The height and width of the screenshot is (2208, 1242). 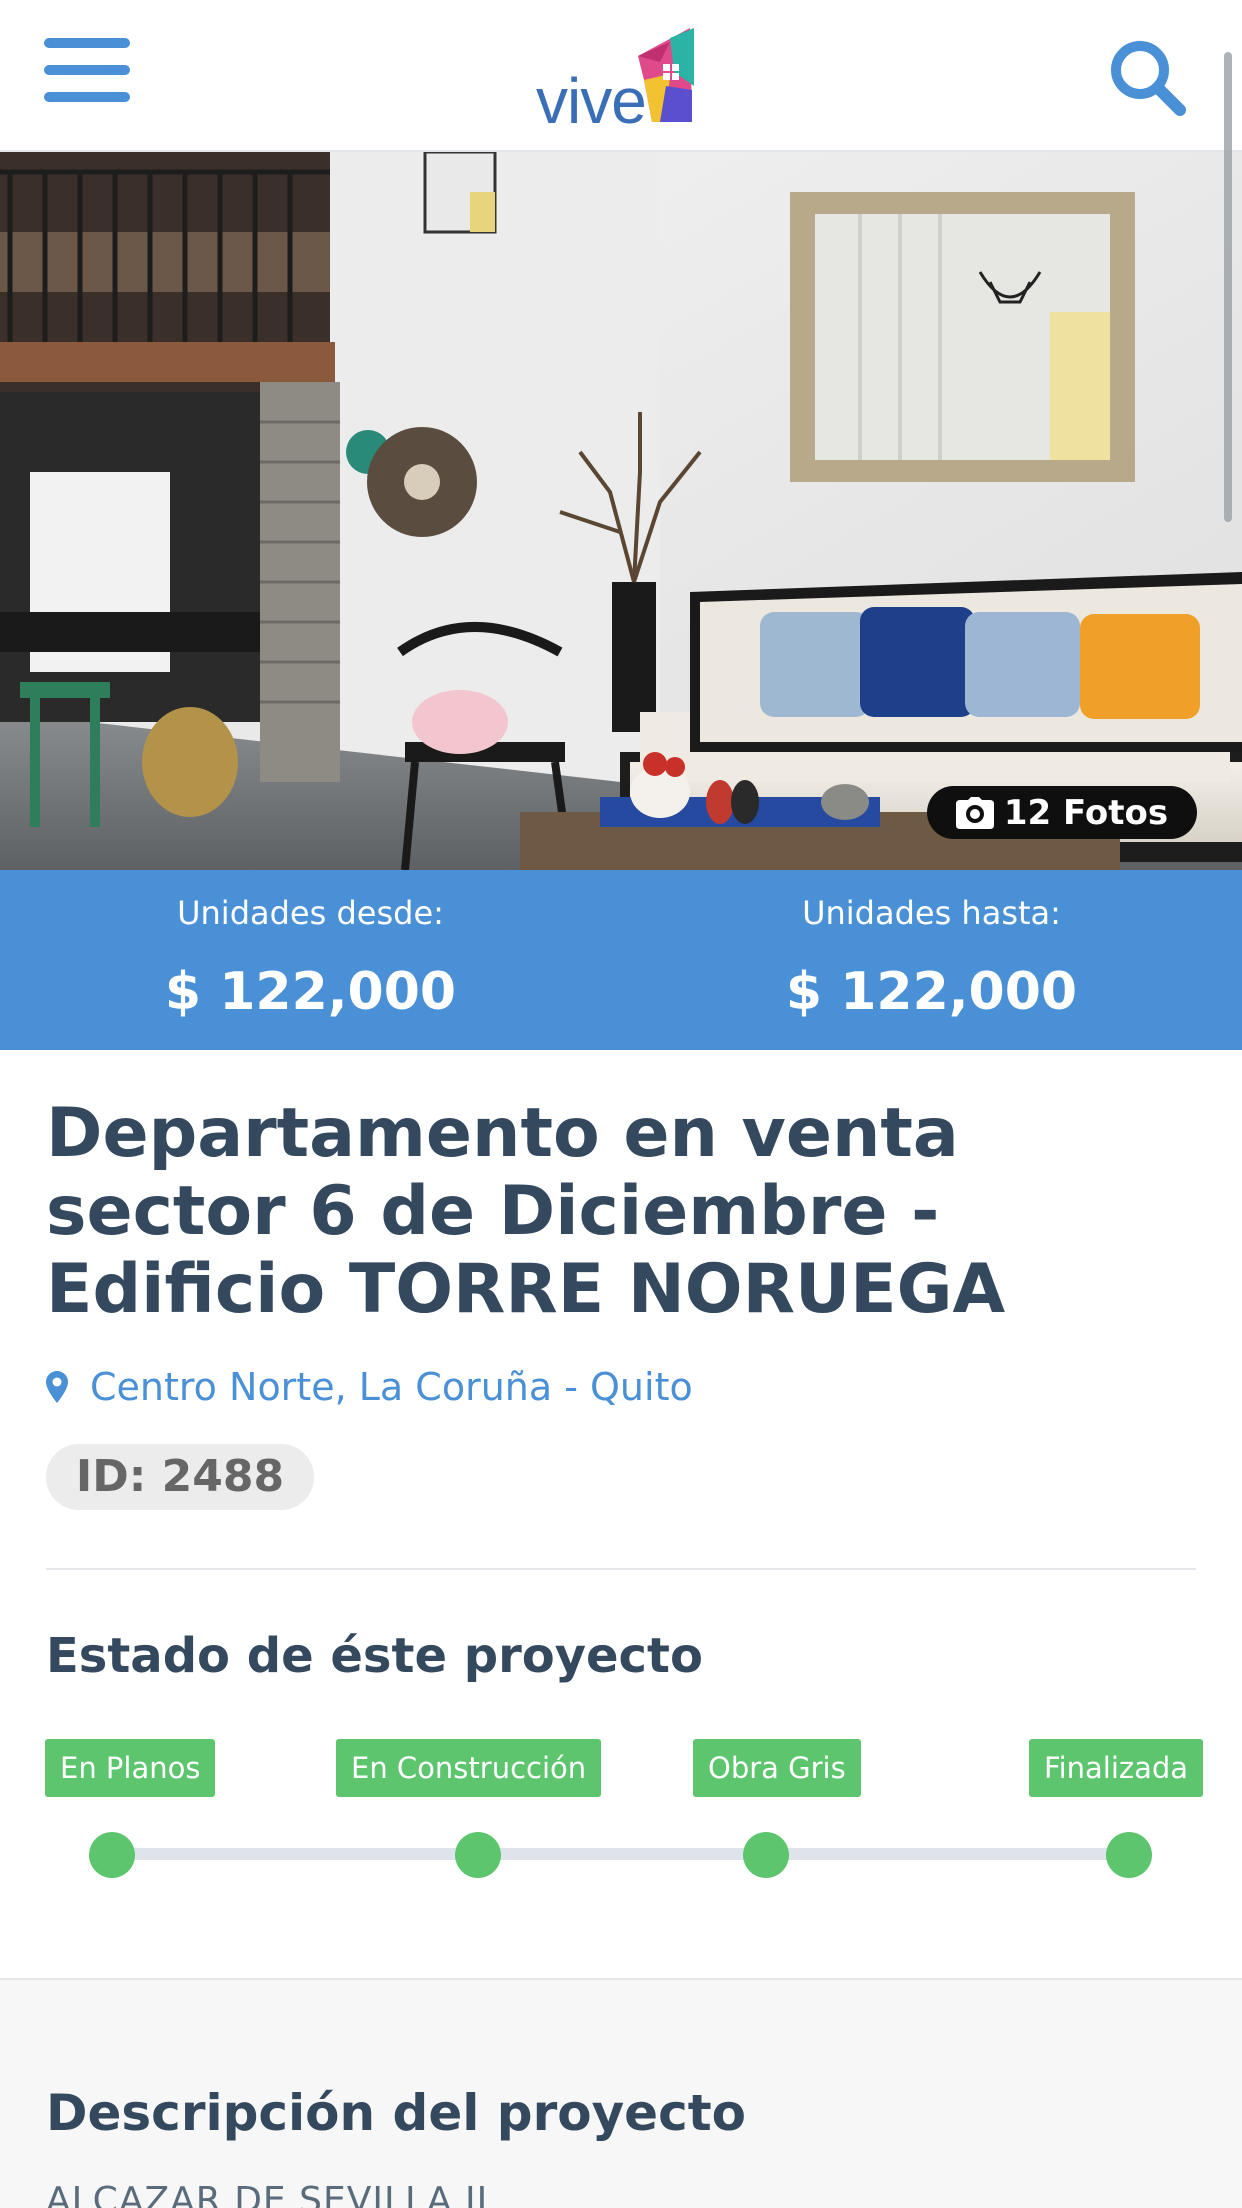 What do you see at coordinates (391, 1387) in the screenshot?
I see `location-text: Centro Norte, La Coruña - Quito` at bounding box center [391, 1387].